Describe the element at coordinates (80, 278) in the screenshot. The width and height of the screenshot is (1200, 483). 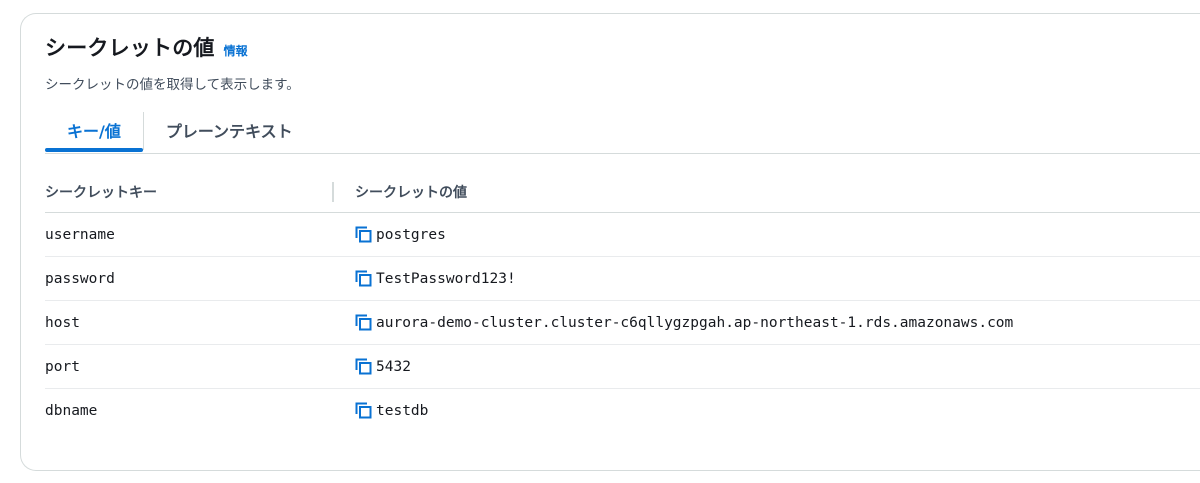
I see `secret-key-cell: password` at that location.